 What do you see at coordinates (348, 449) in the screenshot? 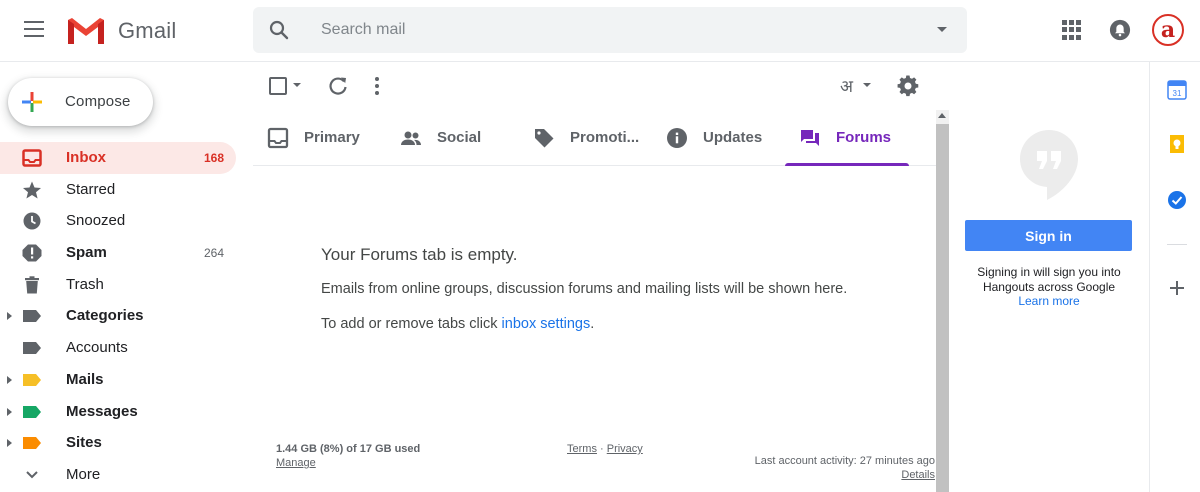
I see `storage-usage: 1.44 GB (8%) of 17 GB used` at bounding box center [348, 449].